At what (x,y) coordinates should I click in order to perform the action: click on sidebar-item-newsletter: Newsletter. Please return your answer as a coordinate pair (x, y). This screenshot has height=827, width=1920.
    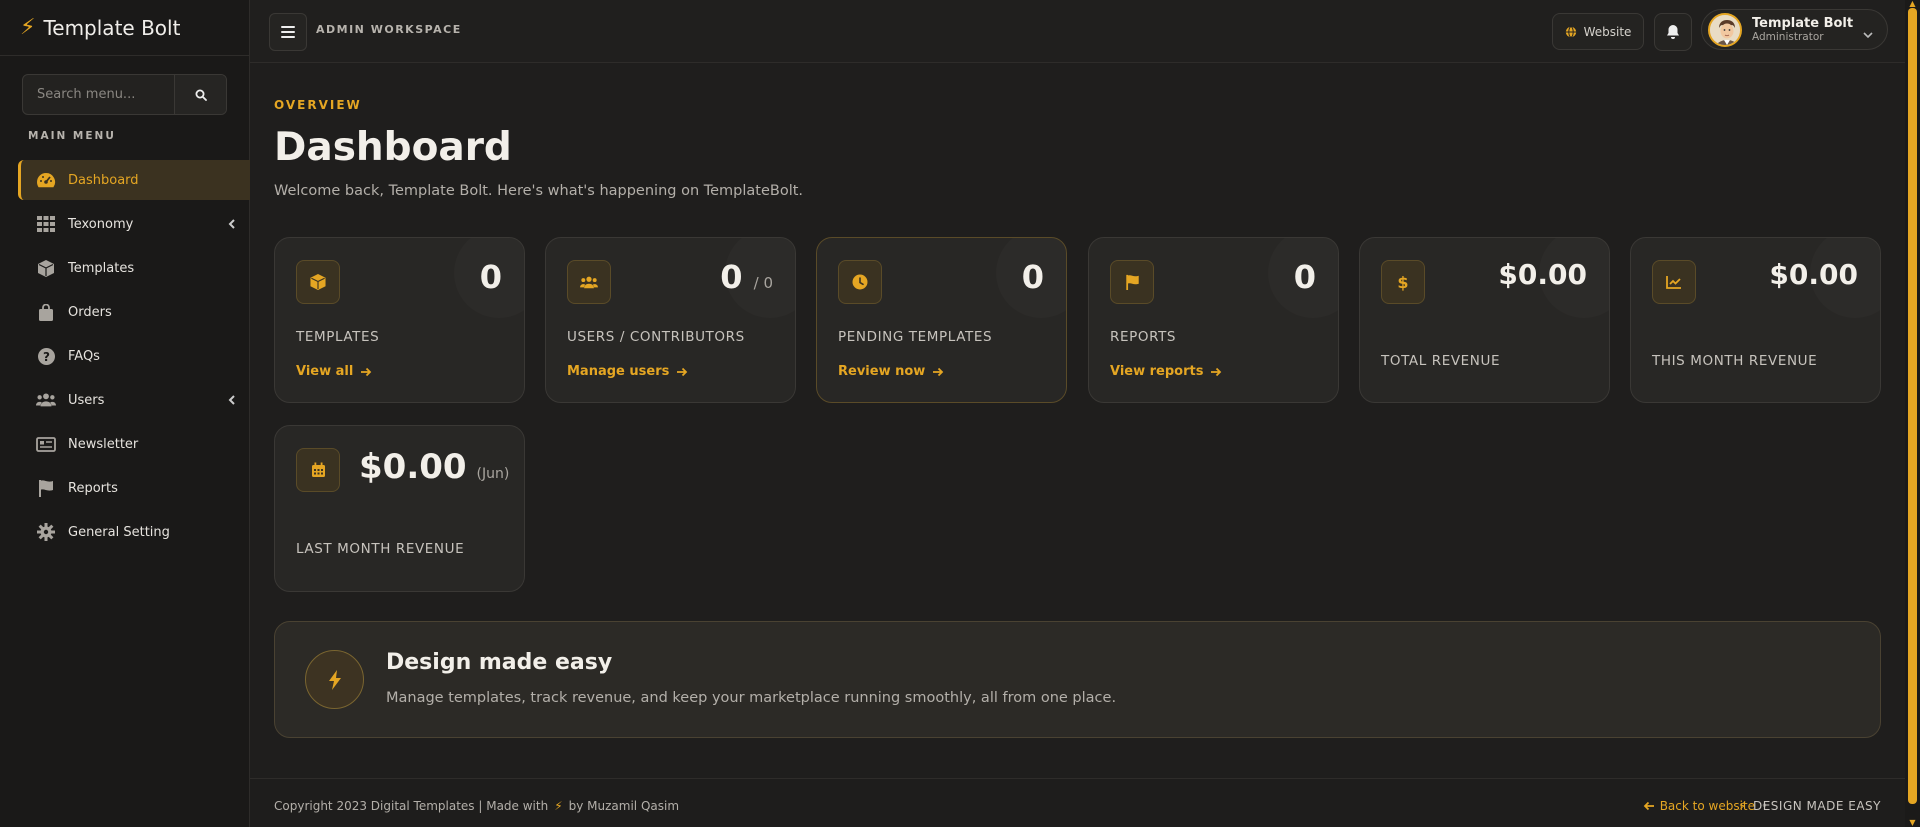
    Looking at the image, I should click on (134, 444).